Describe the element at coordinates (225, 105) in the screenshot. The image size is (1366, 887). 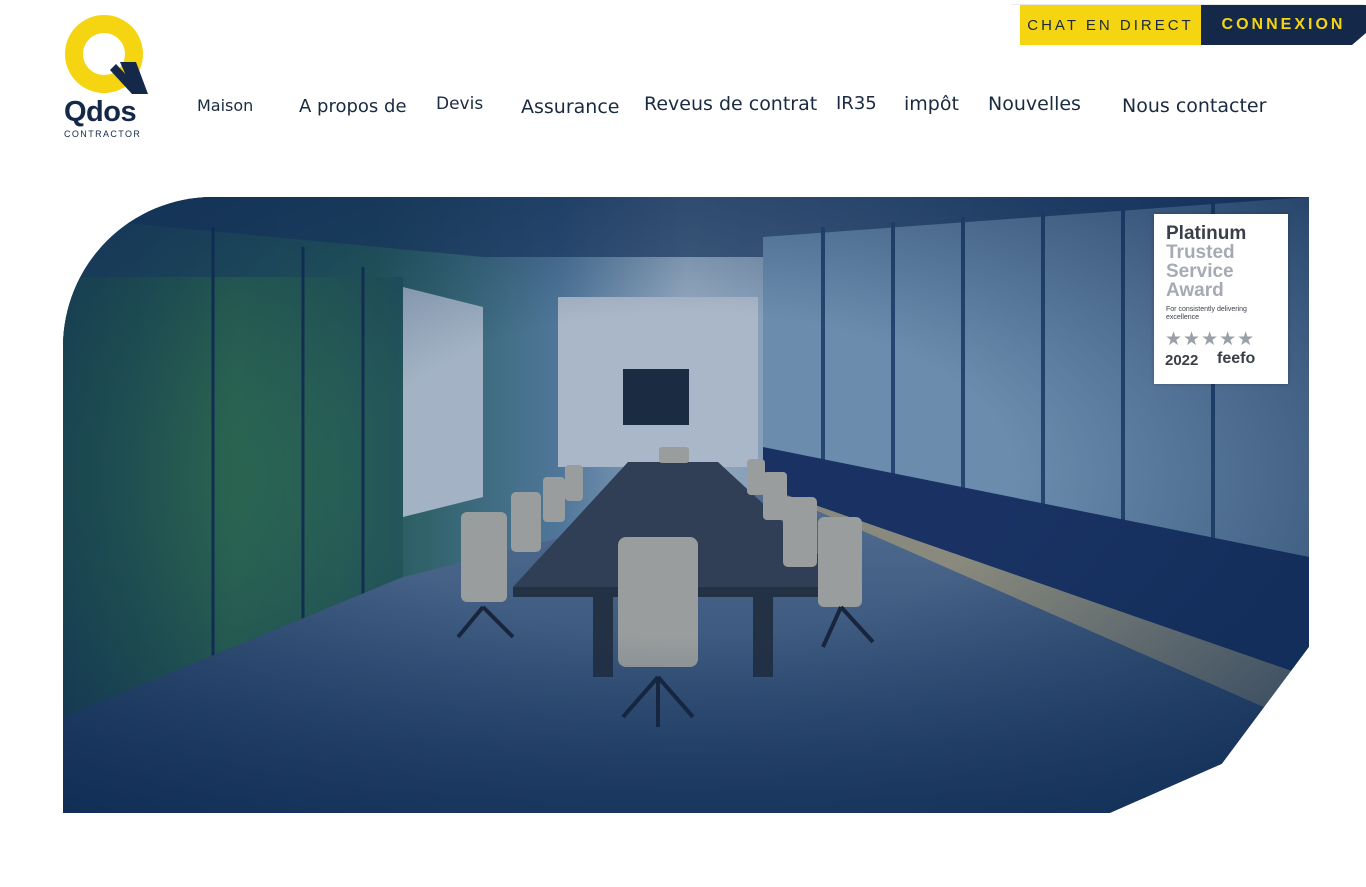
I see `nav-item-maison: Maison` at that location.